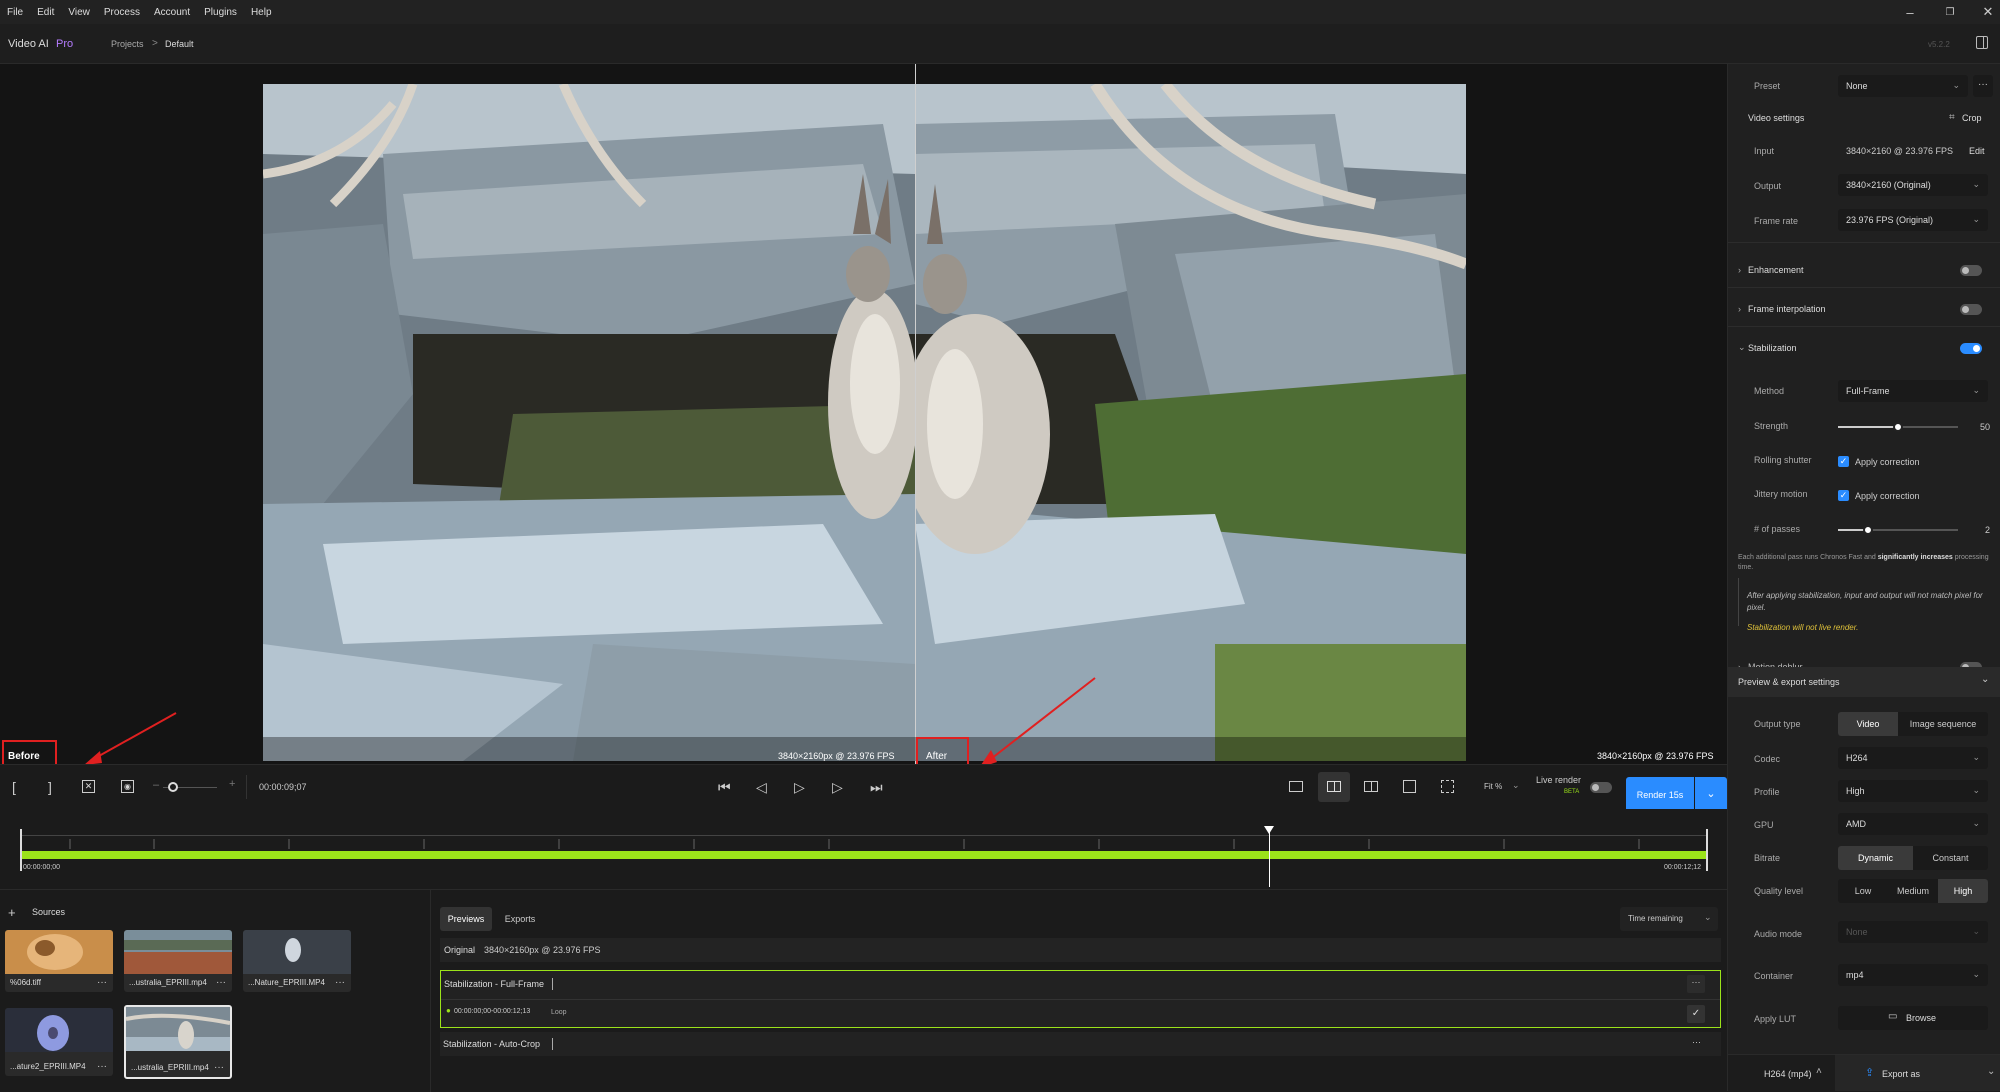 The width and height of the screenshot is (2000, 1092). What do you see at coordinates (1963, 891) in the screenshot?
I see `quality-high: High` at bounding box center [1963, 891].